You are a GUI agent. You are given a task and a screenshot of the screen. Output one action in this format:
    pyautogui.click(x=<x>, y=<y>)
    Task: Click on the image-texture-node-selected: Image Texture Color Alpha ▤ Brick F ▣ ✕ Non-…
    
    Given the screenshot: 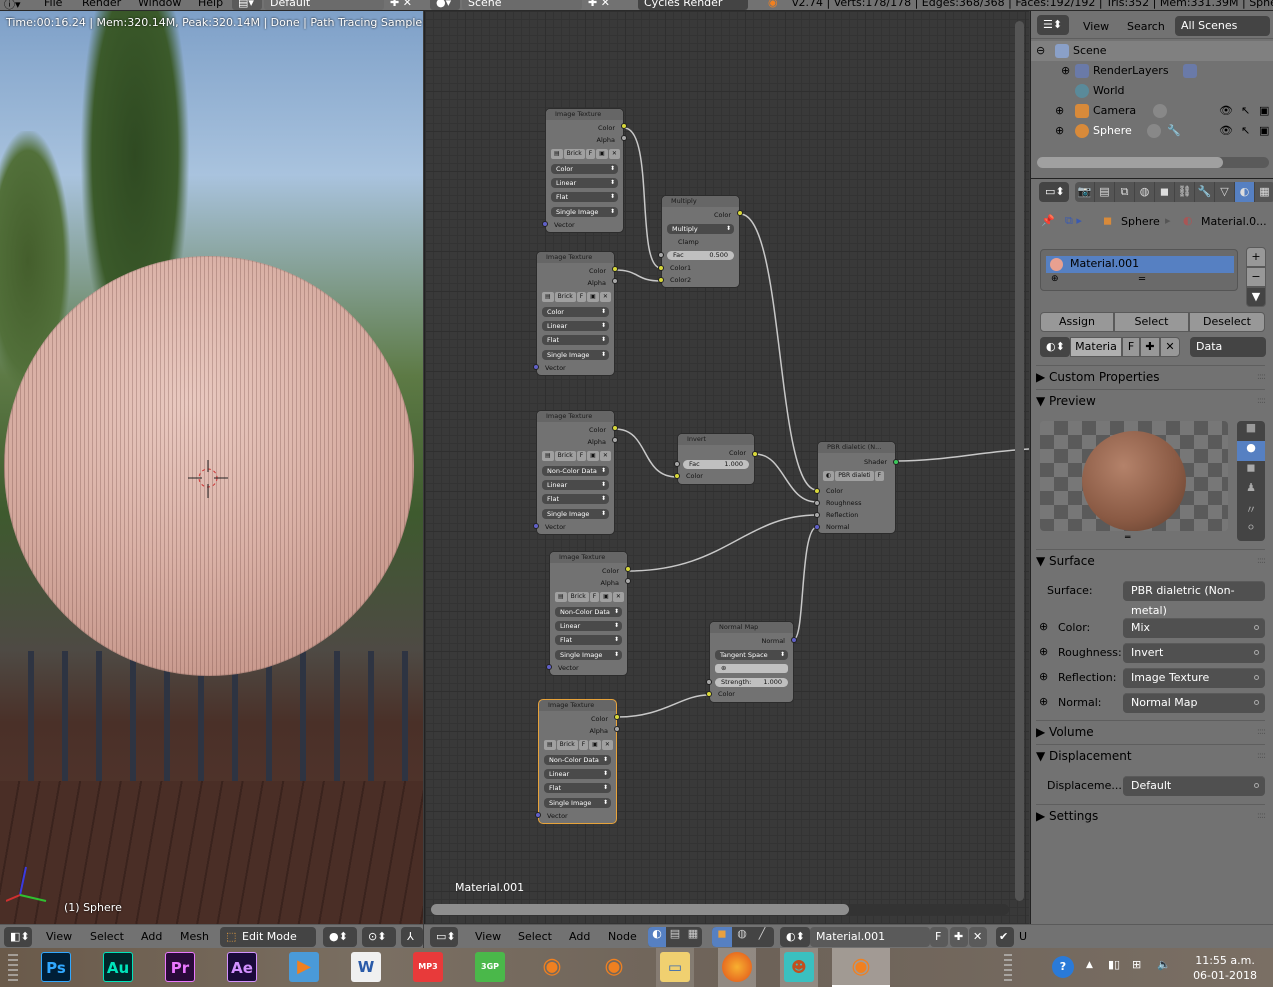 What is the action you would take?
    pyautogui.click(x=577, y=761)
    